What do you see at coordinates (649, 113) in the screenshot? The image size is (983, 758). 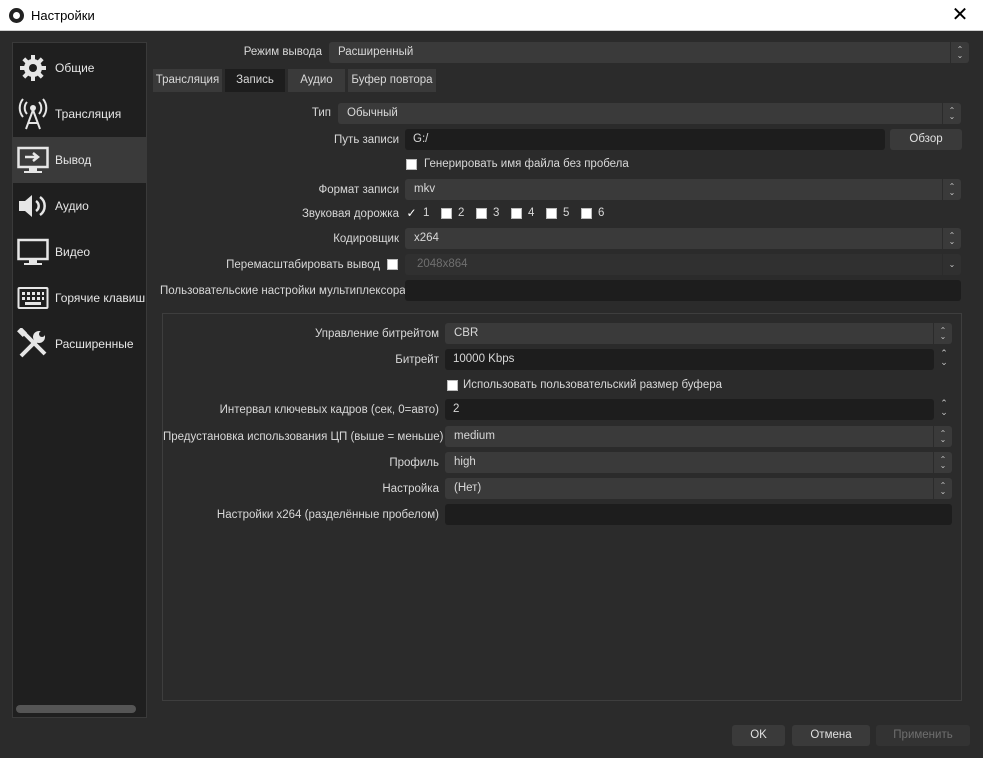 I see `recording-type-select: Обычный ⌃ ⌄` at bounding box center [649, 113].